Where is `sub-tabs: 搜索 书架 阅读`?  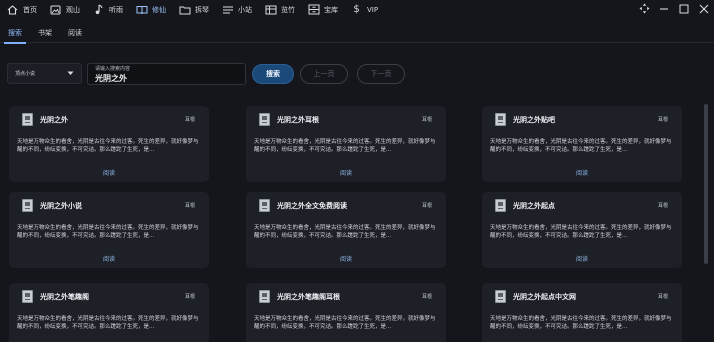 sub-tabs: 搜索 书架 阅读 is located at coordinates (357, 33).